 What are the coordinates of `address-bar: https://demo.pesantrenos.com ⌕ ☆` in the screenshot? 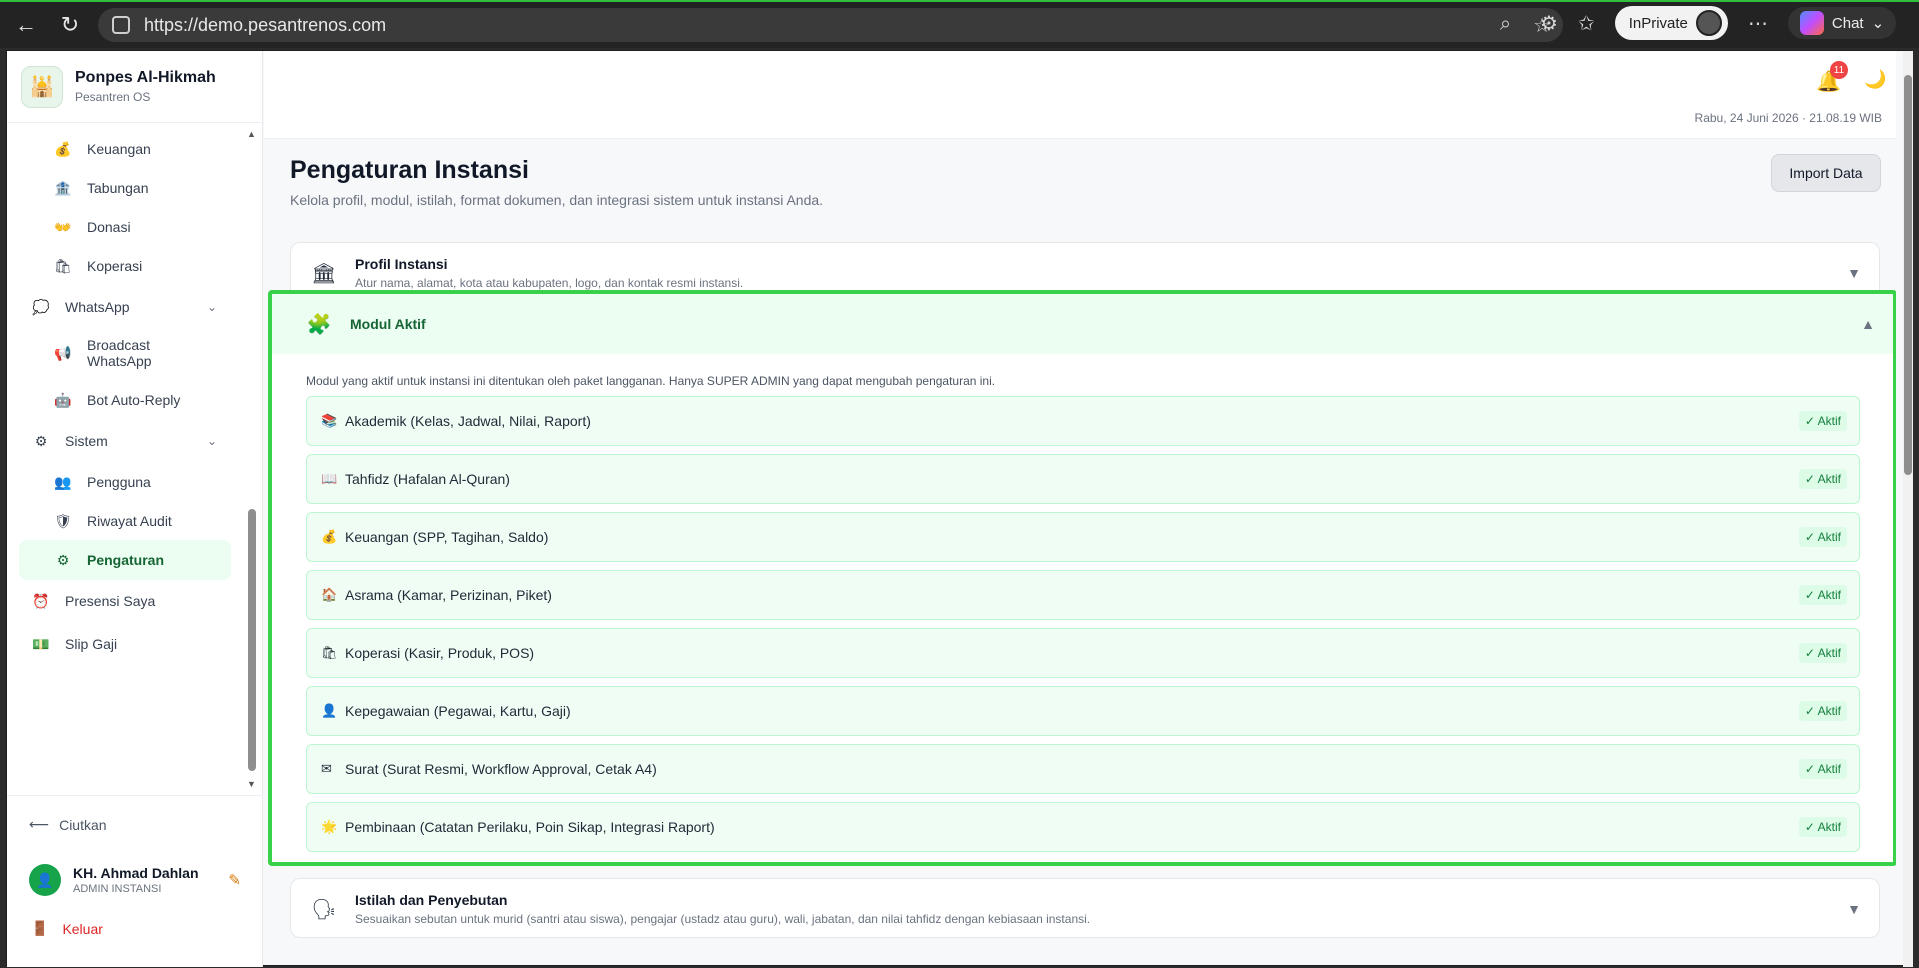 It's located at (830, 25).